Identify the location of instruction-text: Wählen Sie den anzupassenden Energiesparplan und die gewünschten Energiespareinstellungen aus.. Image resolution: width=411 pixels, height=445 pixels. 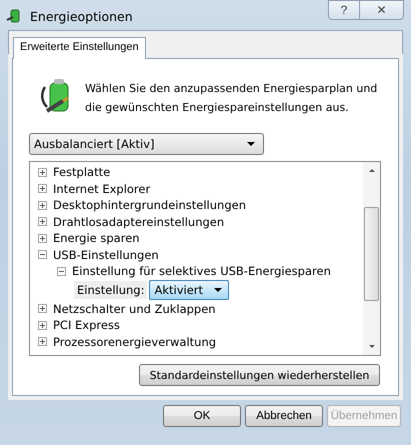
(231, 98).